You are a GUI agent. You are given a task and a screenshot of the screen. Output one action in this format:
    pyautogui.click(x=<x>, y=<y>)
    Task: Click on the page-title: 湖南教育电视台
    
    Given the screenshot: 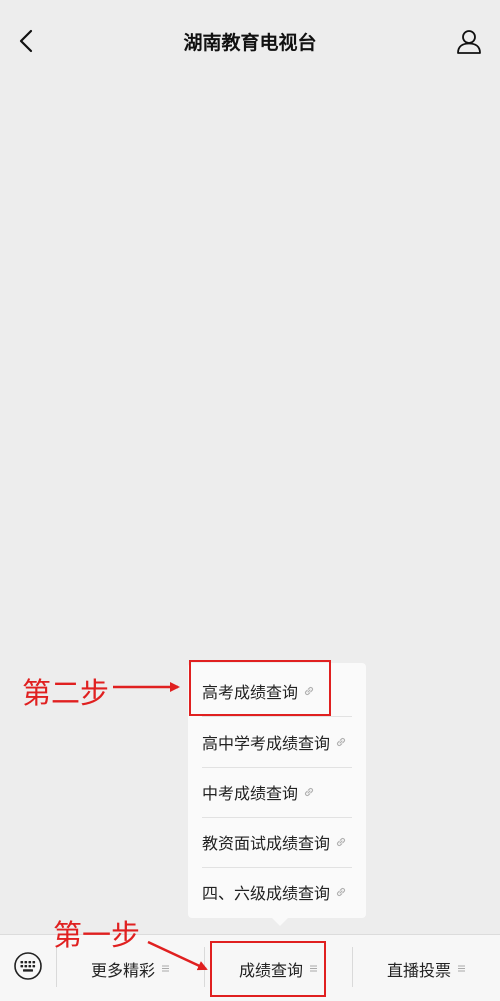 What is the action you would take?
    pyautogui.click(x=250, y=43)
    